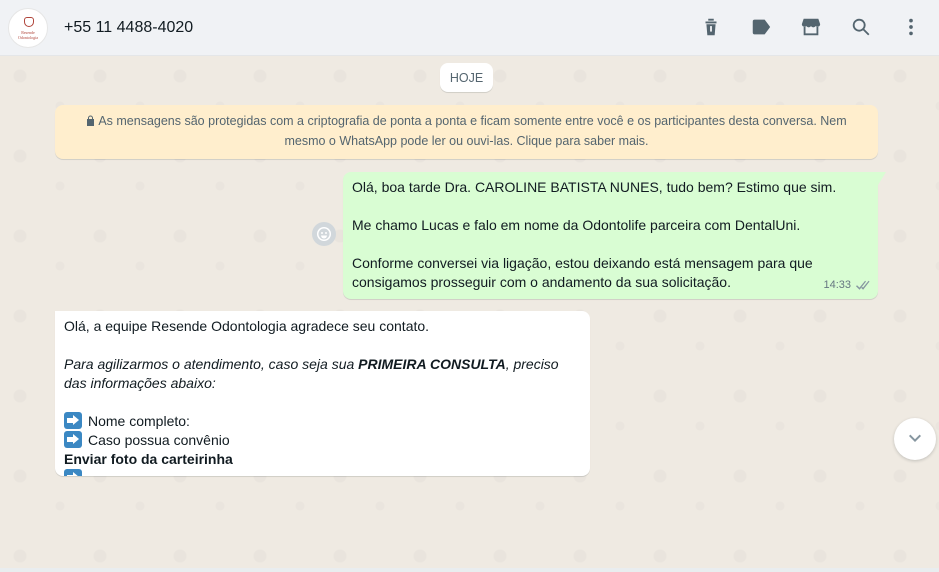  Describe the element at coordinates (90, 119) in the screenshot. I see `lock-icon` at that location.